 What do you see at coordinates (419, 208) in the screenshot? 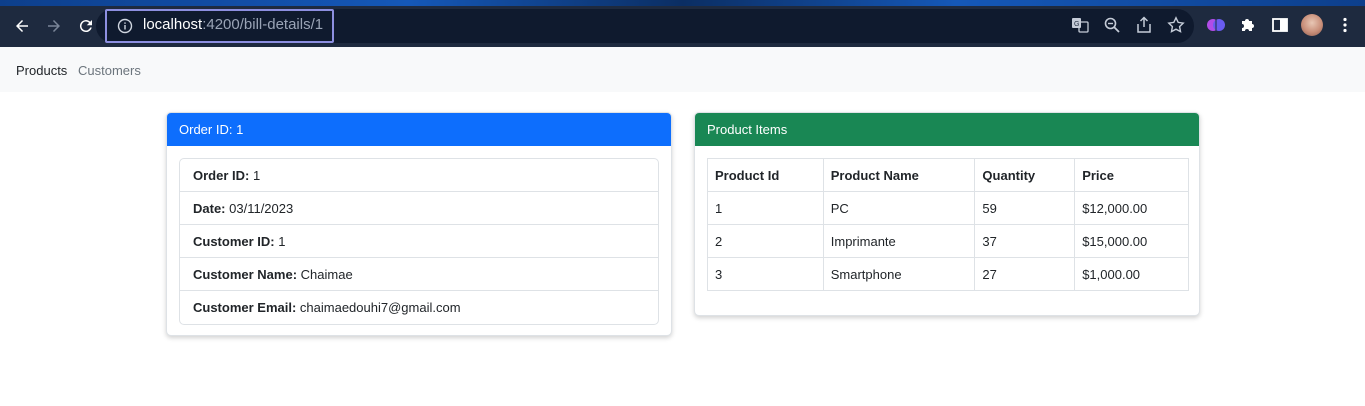
I see `date-item: Date: 03/11/2023` at bounding box center [419, 208].